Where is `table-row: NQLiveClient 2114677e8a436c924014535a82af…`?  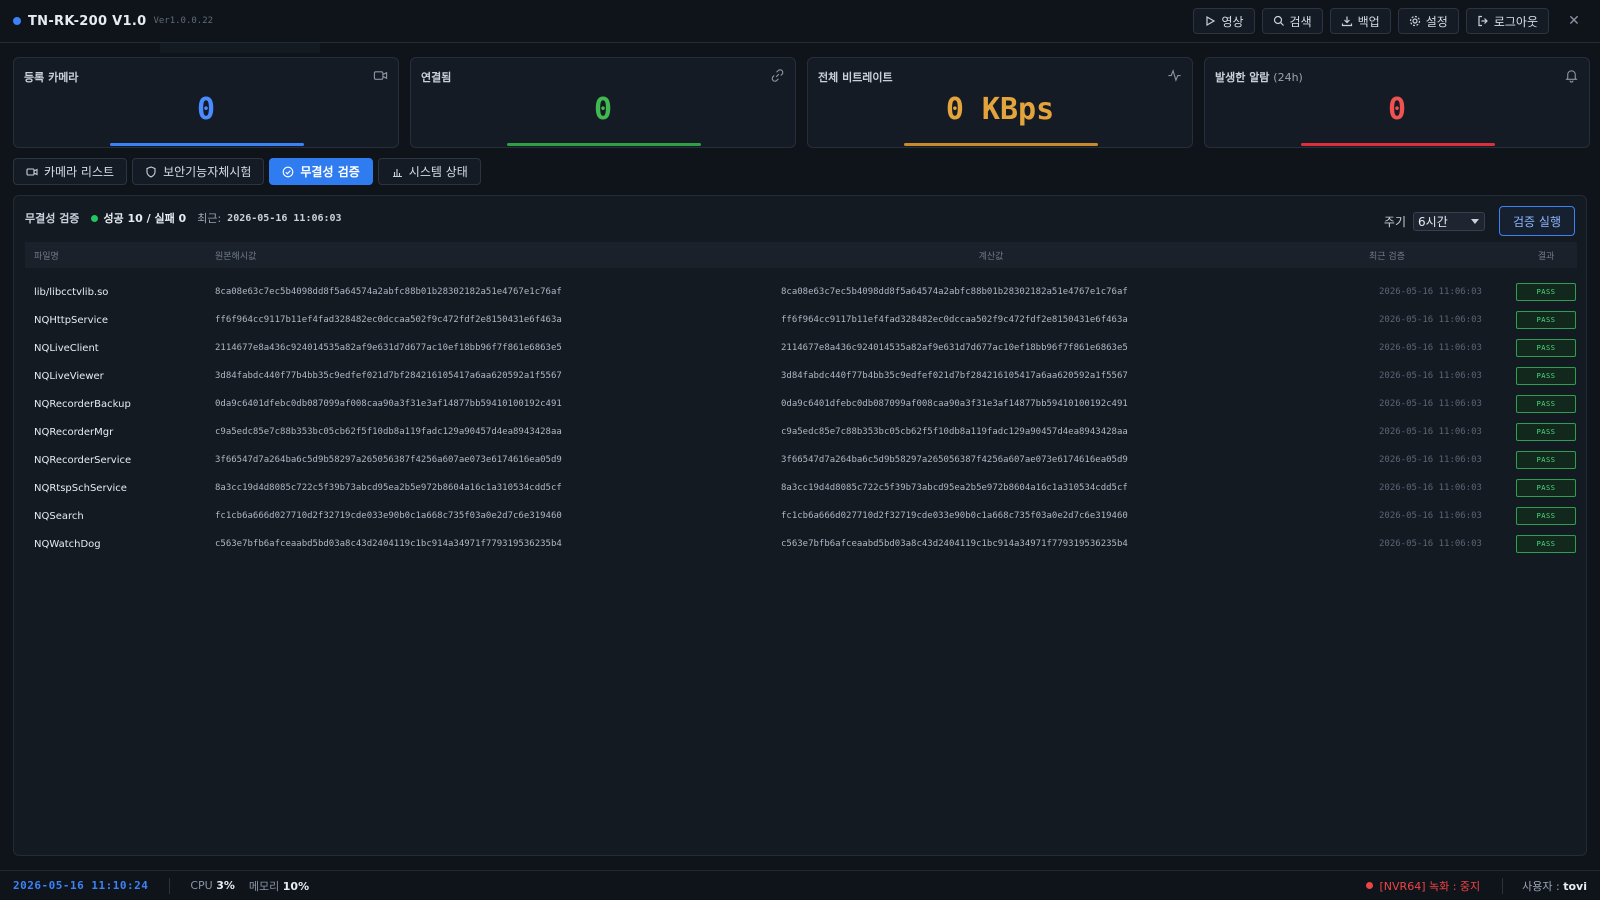
table-row: NQLiveClient 2114677e8a436c924014535a82af… is located at coordinates (801, 348).